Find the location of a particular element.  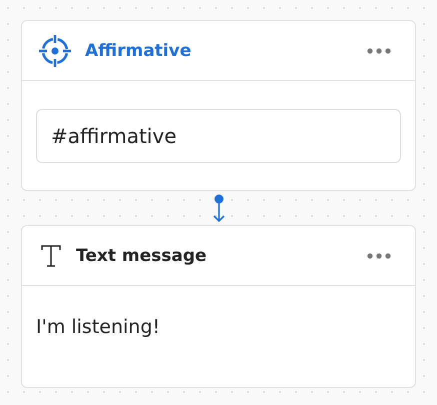

message-text: I'm listening! is located at coordinates (99, 327).